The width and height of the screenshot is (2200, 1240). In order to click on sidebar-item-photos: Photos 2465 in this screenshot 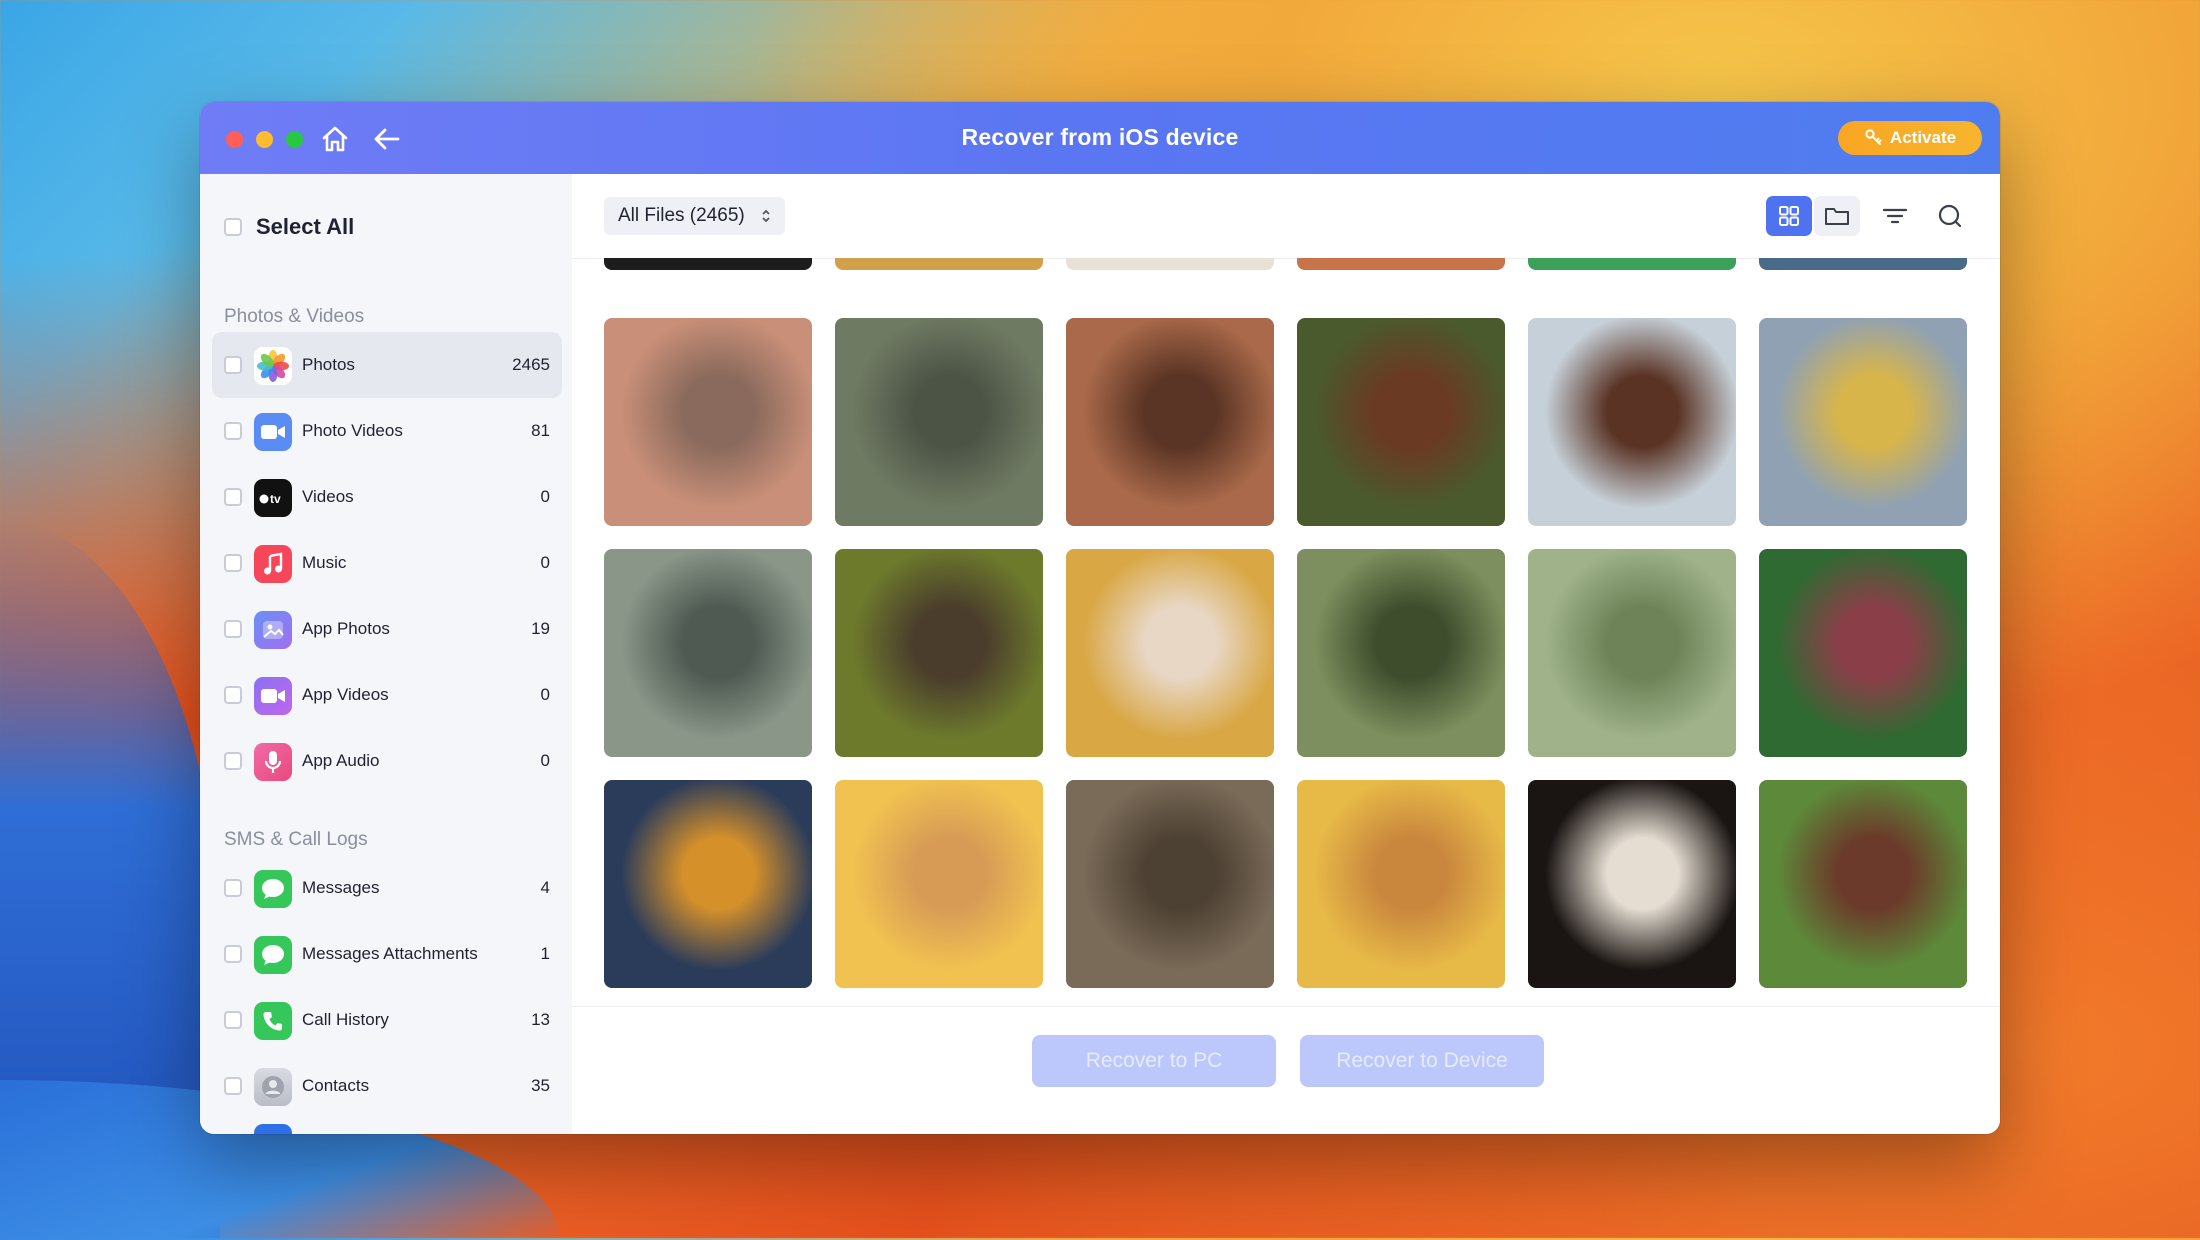, I will do `click(387, 365)`.